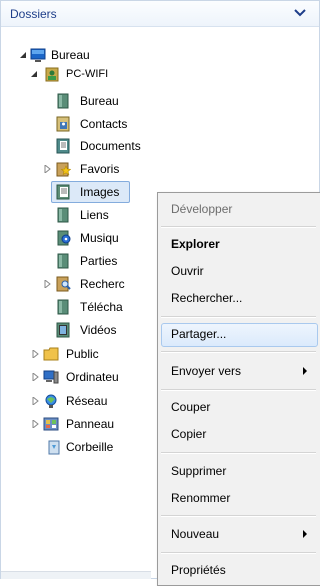 The width and height of the screenshot is (320, 586). I want to click on panel-header: Dossiers, so click(160, 14).